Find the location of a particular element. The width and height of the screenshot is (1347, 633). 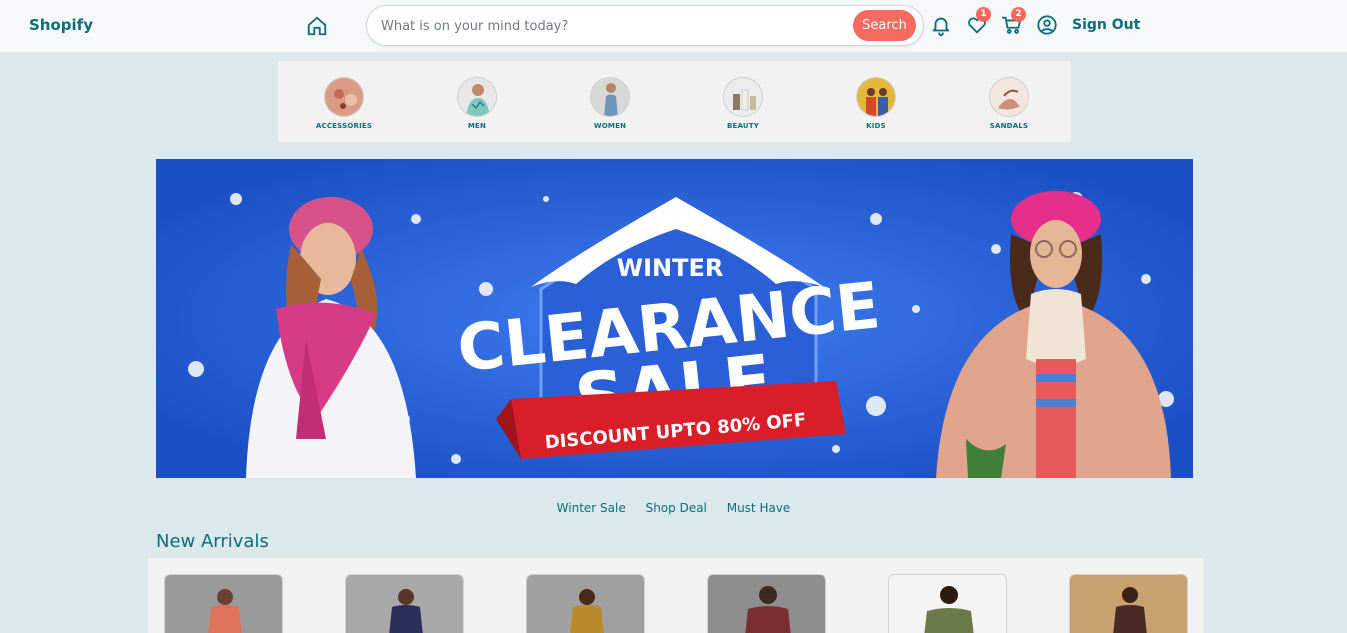

cart-button: 2 is located at coordinates (1013, 21).